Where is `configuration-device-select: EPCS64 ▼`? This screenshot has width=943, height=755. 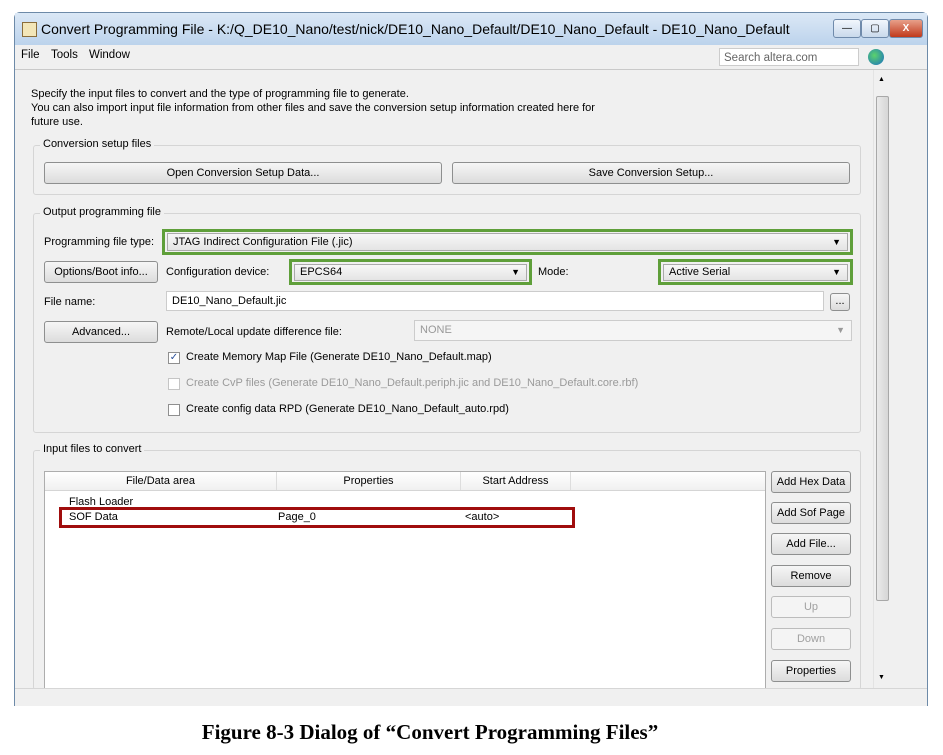 configuration-device-select: EPCS64 ▼ is located at coordinates (410, 272).